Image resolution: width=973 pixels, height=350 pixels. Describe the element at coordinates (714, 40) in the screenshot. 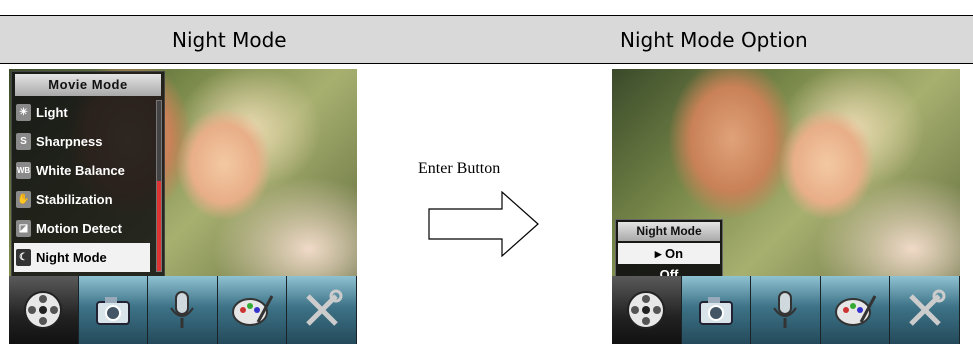

I see `right-header-title: Night Mode Option` at that location.